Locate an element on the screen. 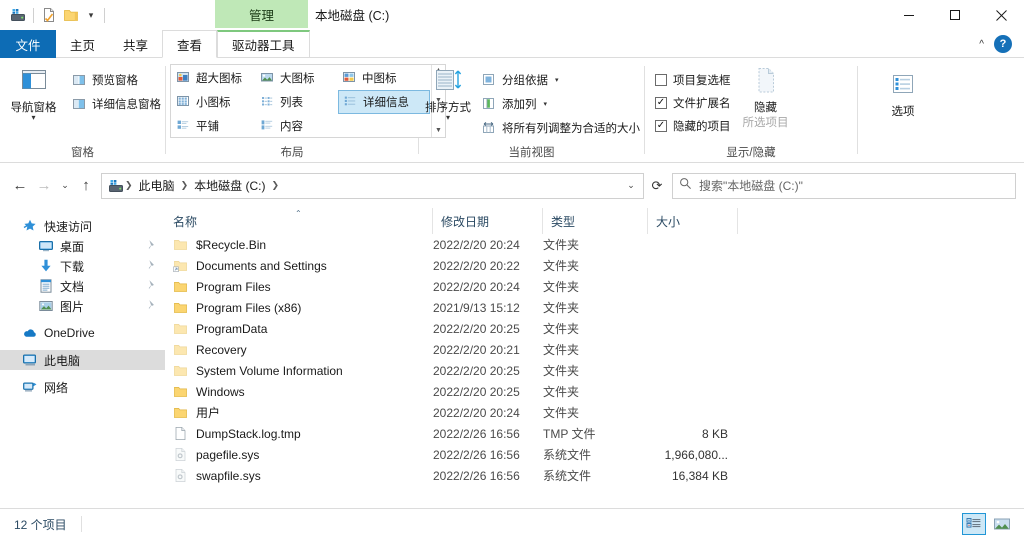  gallery-item-content: 内容 is located at coordinates (297, 126).